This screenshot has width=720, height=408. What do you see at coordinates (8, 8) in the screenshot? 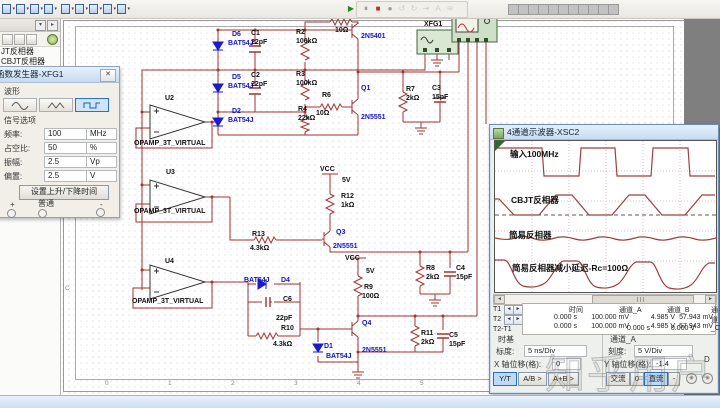
I see `component-toolbar-button-1: ▾` at bounding box center [8, 8].